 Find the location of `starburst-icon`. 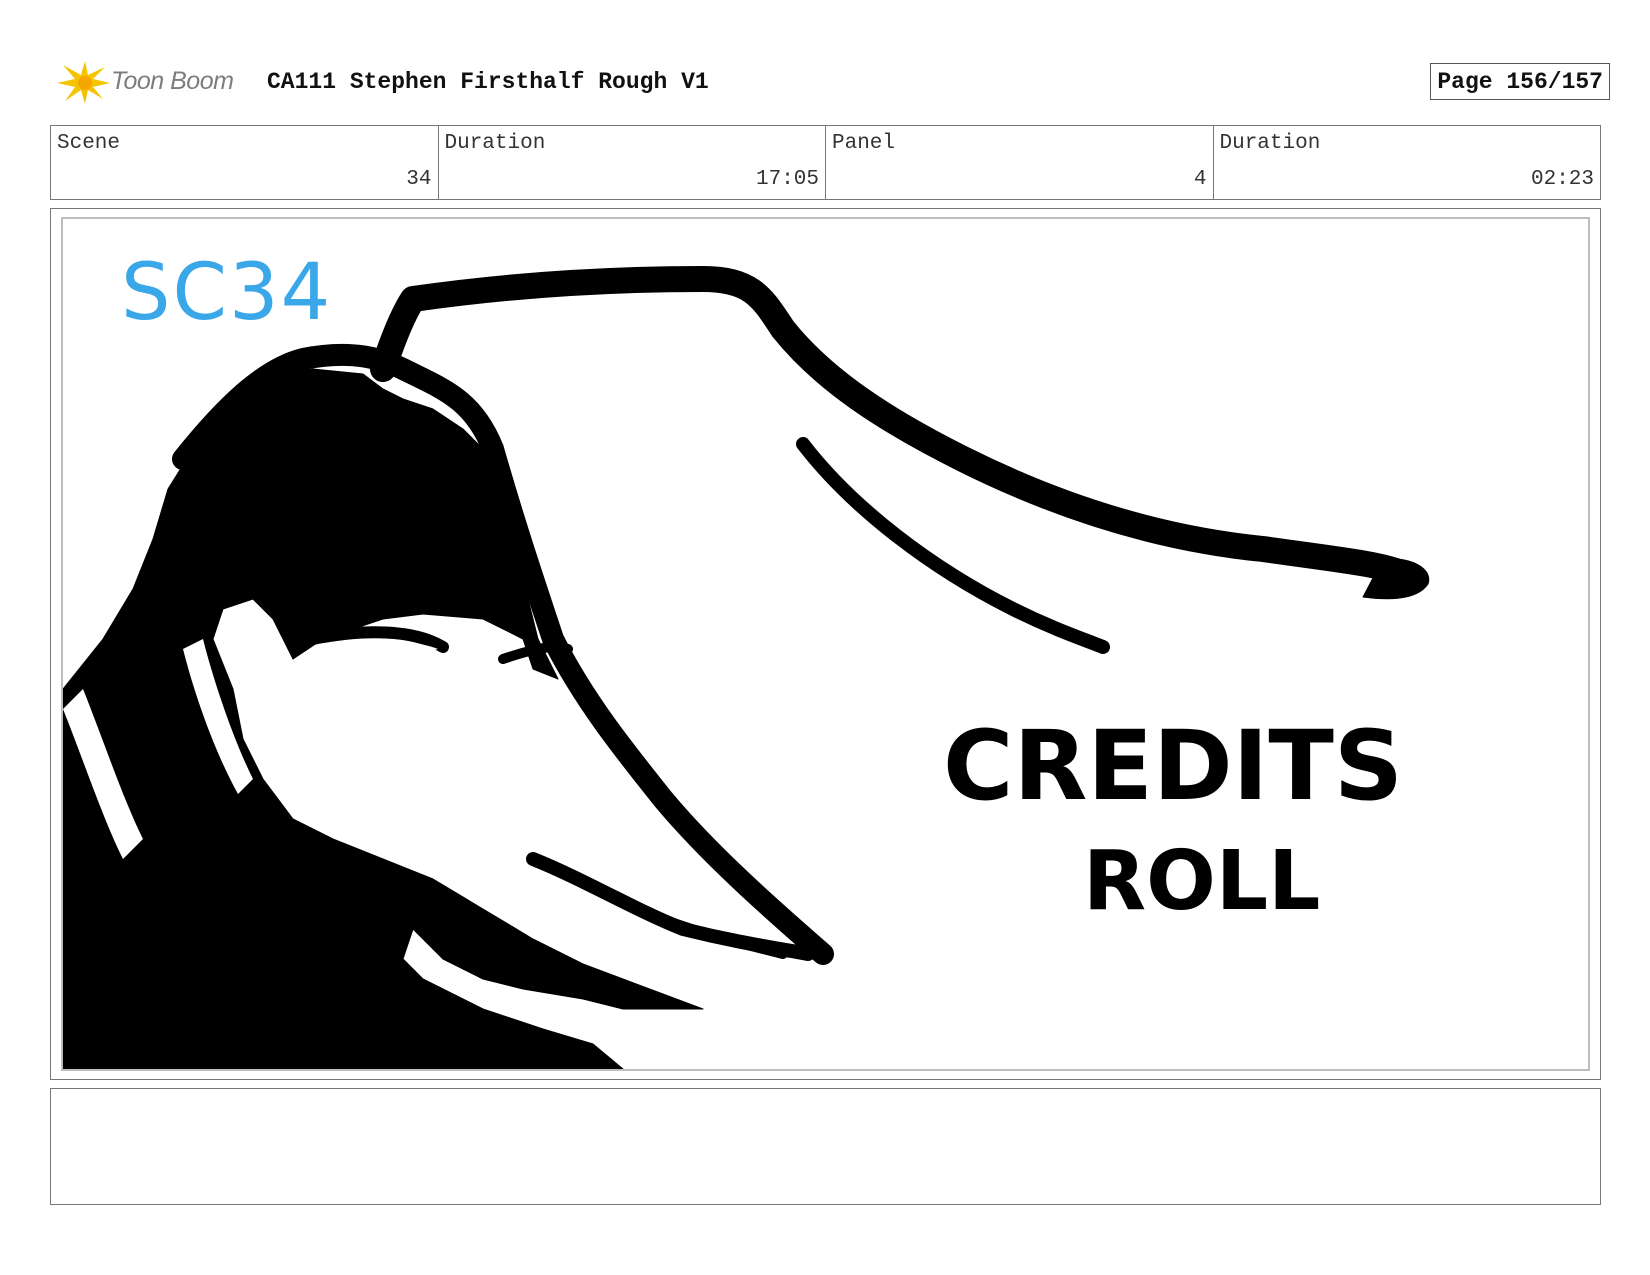

starburst-icon is located at coordinates (83, 82).